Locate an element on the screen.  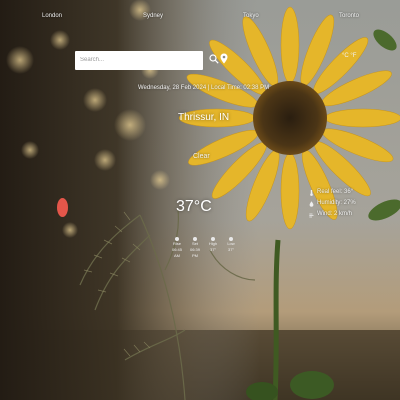
summary-item: Low 37° is located at coordinates (231, 245).